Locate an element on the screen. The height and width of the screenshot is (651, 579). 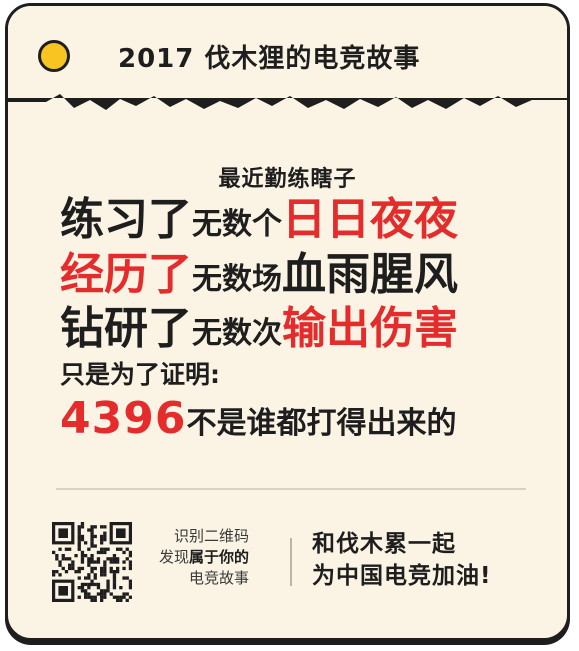
number-4396: 4396 is located at coordinates (123, 418).